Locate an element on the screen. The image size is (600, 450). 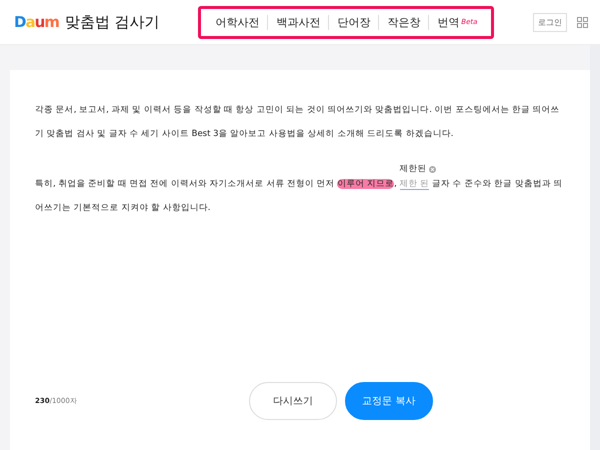
nav-link: 백과사전 is located at coordinates (297, 22).